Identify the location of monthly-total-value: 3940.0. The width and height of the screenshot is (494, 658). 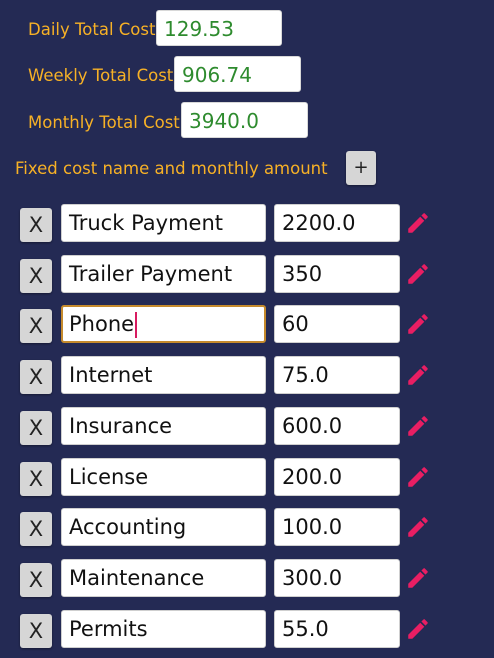
(244, 120).